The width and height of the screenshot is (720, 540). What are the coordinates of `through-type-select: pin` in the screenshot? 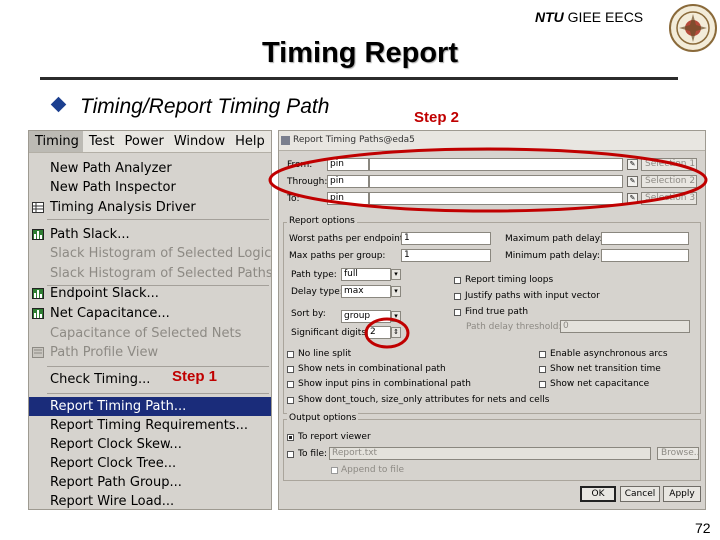 It's located at (348, 181).